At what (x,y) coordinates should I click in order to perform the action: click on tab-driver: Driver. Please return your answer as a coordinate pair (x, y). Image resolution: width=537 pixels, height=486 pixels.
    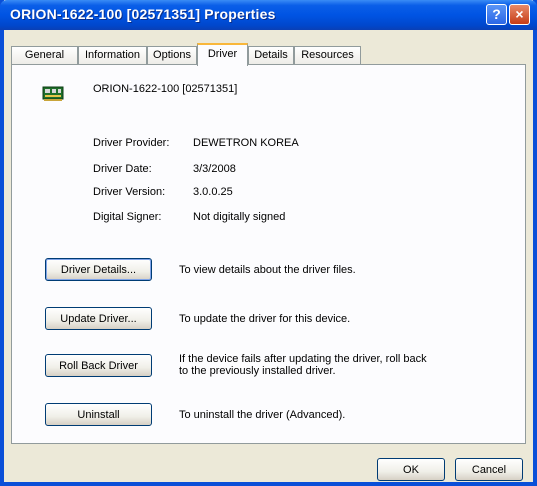
    Looking at the image, I should click on (222, 54).